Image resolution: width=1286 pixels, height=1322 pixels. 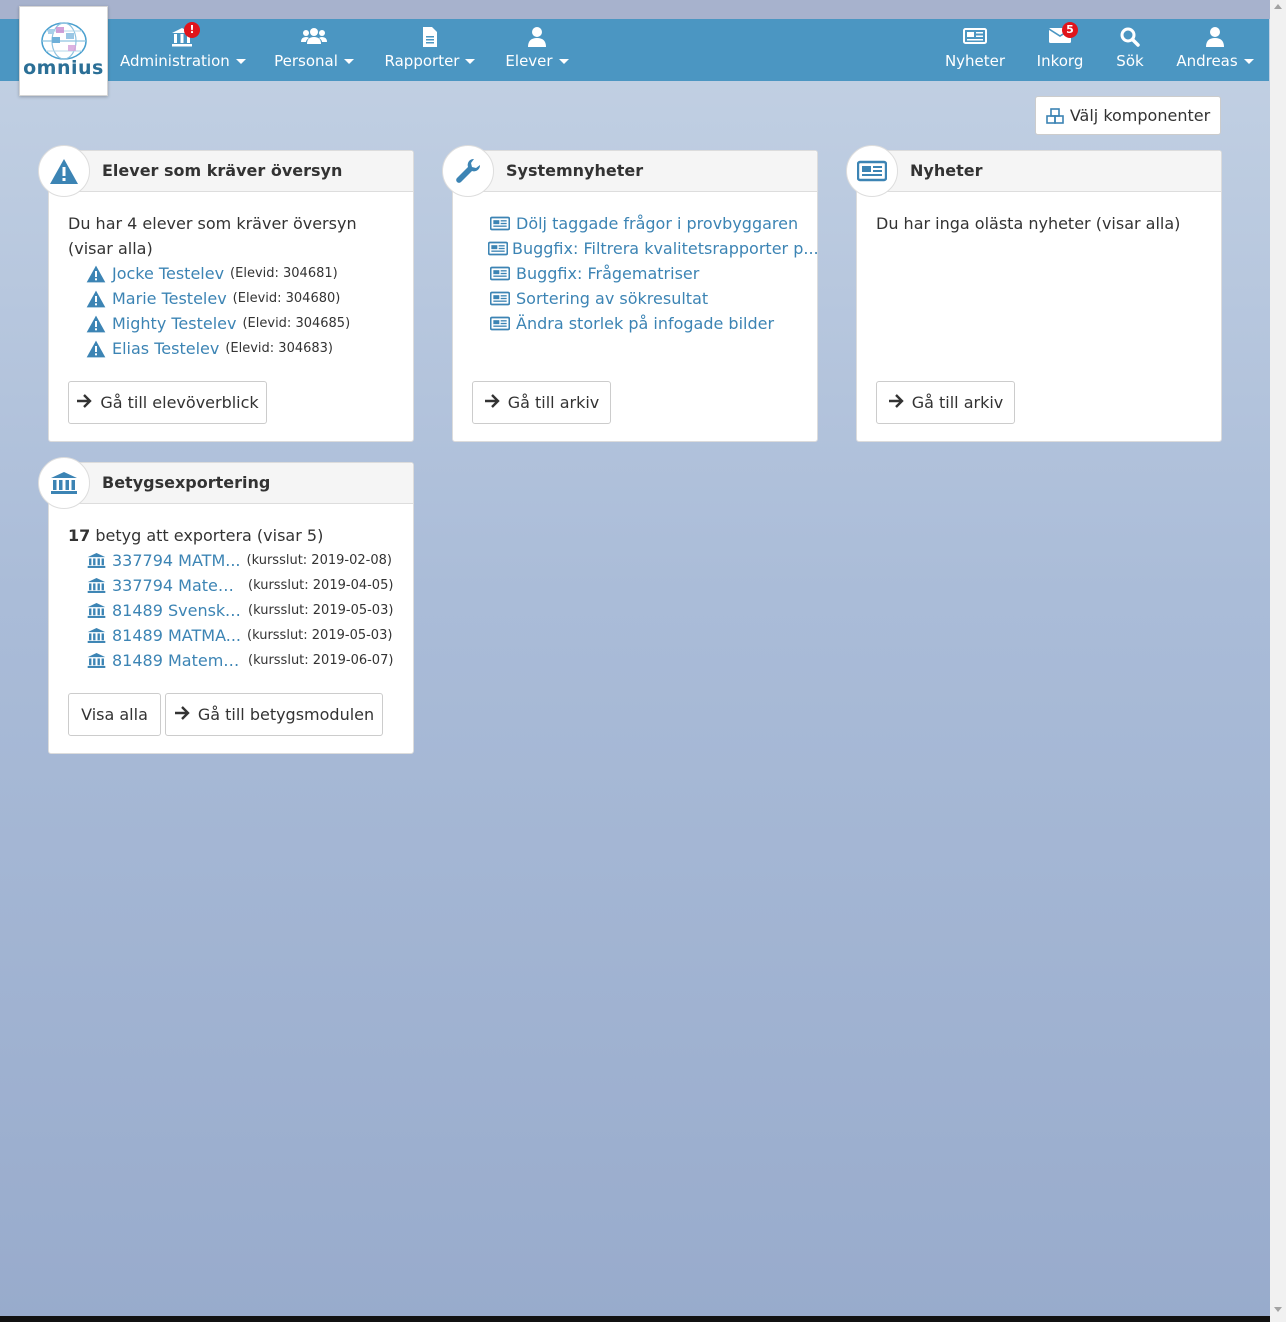 I want to click on grades-count-text: betyg att exportera (visar 5), so click(x=209, y=535).